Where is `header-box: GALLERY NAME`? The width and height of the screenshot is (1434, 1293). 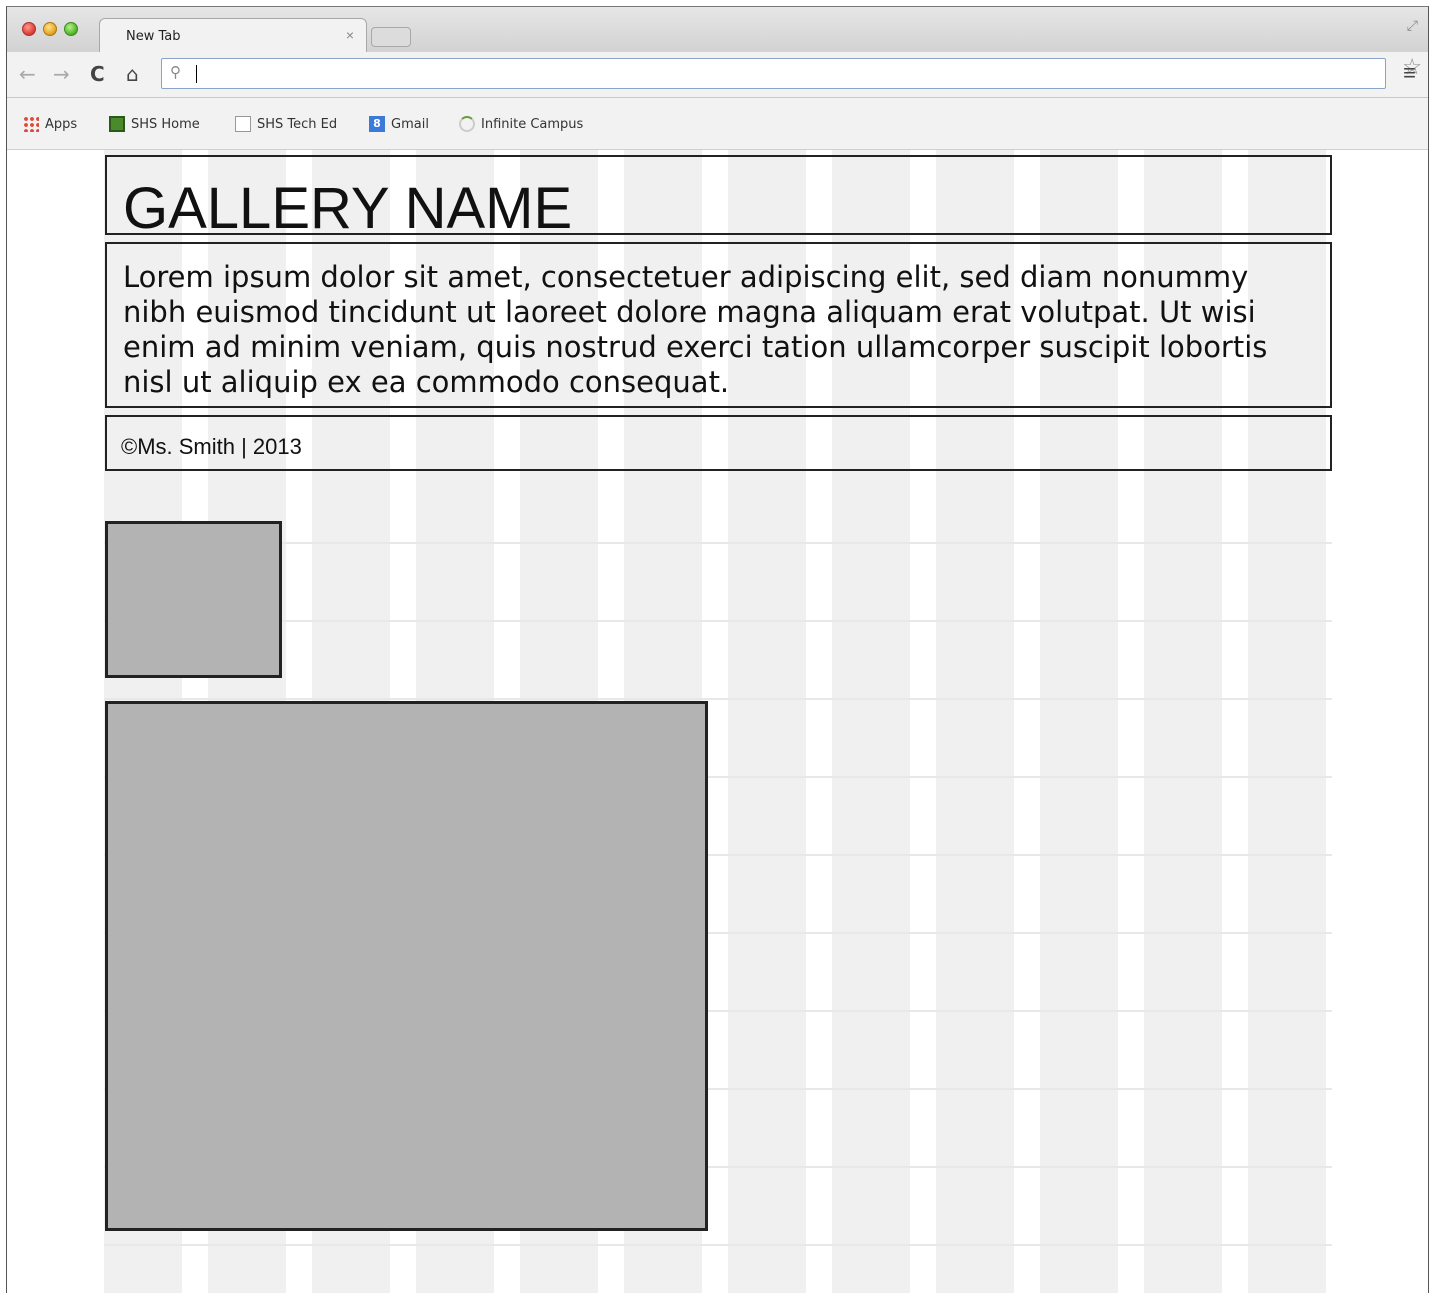 header-box: GALLERY NAME is located at coordinates (718, 197).